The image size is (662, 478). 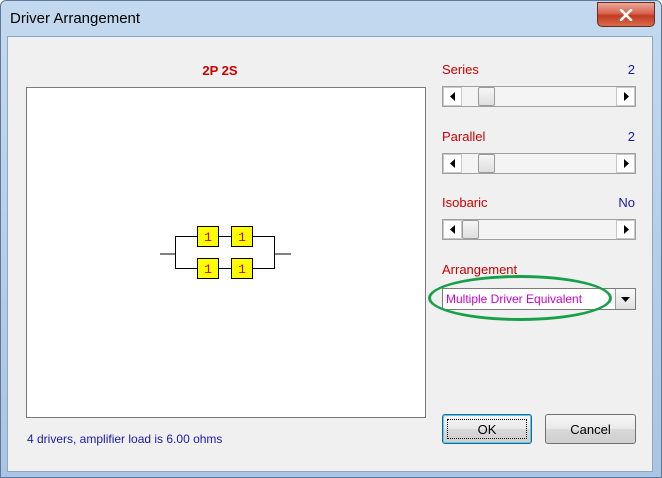 I want to click on arrangement-dropdown: Multiple Driver Equivalent, so click(x=539, y=299).